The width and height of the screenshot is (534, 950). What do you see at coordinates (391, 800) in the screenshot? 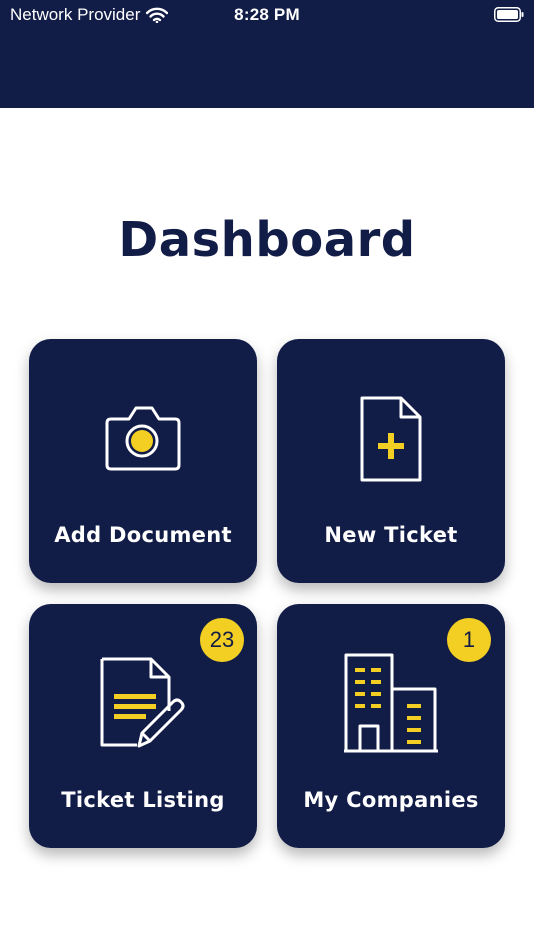
I see `my-companies-label: My Companies` at bounding box center [391, 800].